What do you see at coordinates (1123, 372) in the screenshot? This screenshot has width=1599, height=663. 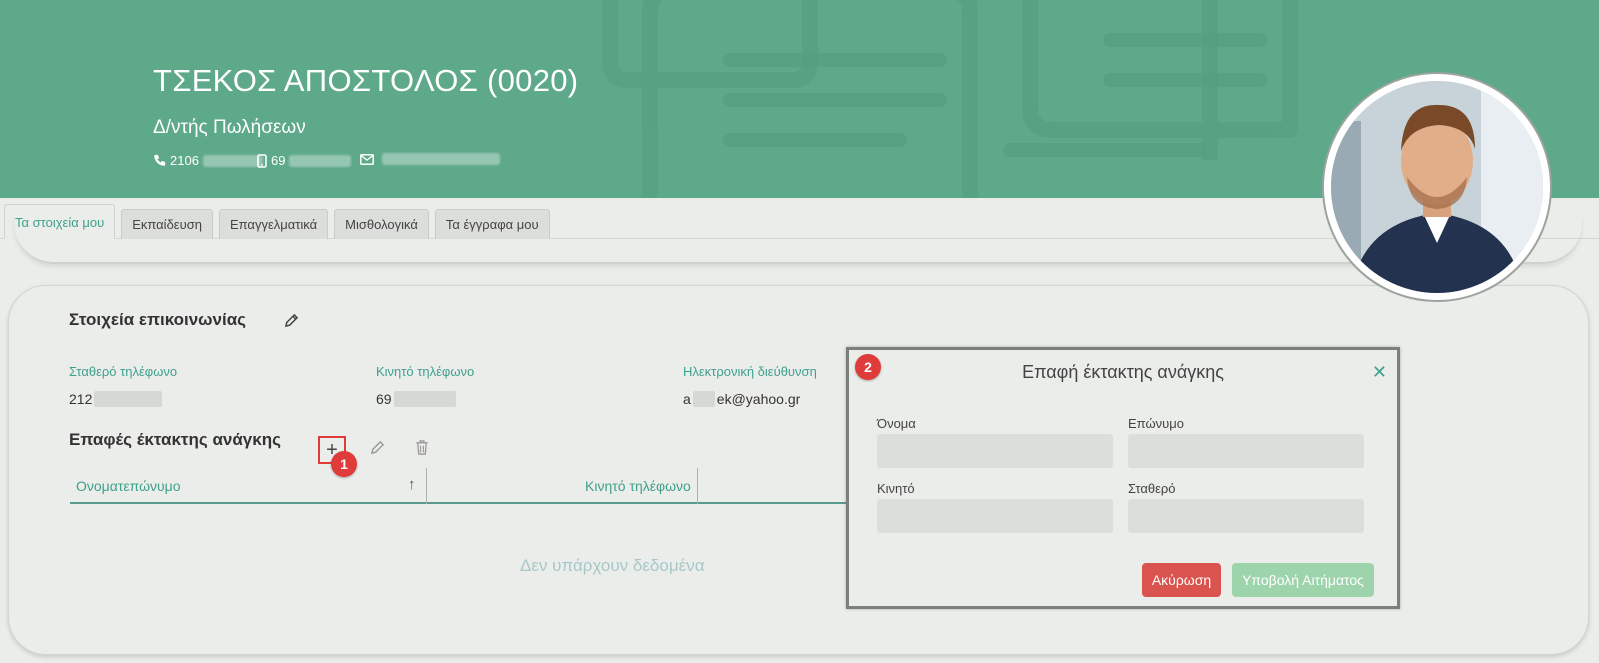 I see `dialog-title: Επαφή έκτακτης ανάγκης` at bounding box center [1123, 372].